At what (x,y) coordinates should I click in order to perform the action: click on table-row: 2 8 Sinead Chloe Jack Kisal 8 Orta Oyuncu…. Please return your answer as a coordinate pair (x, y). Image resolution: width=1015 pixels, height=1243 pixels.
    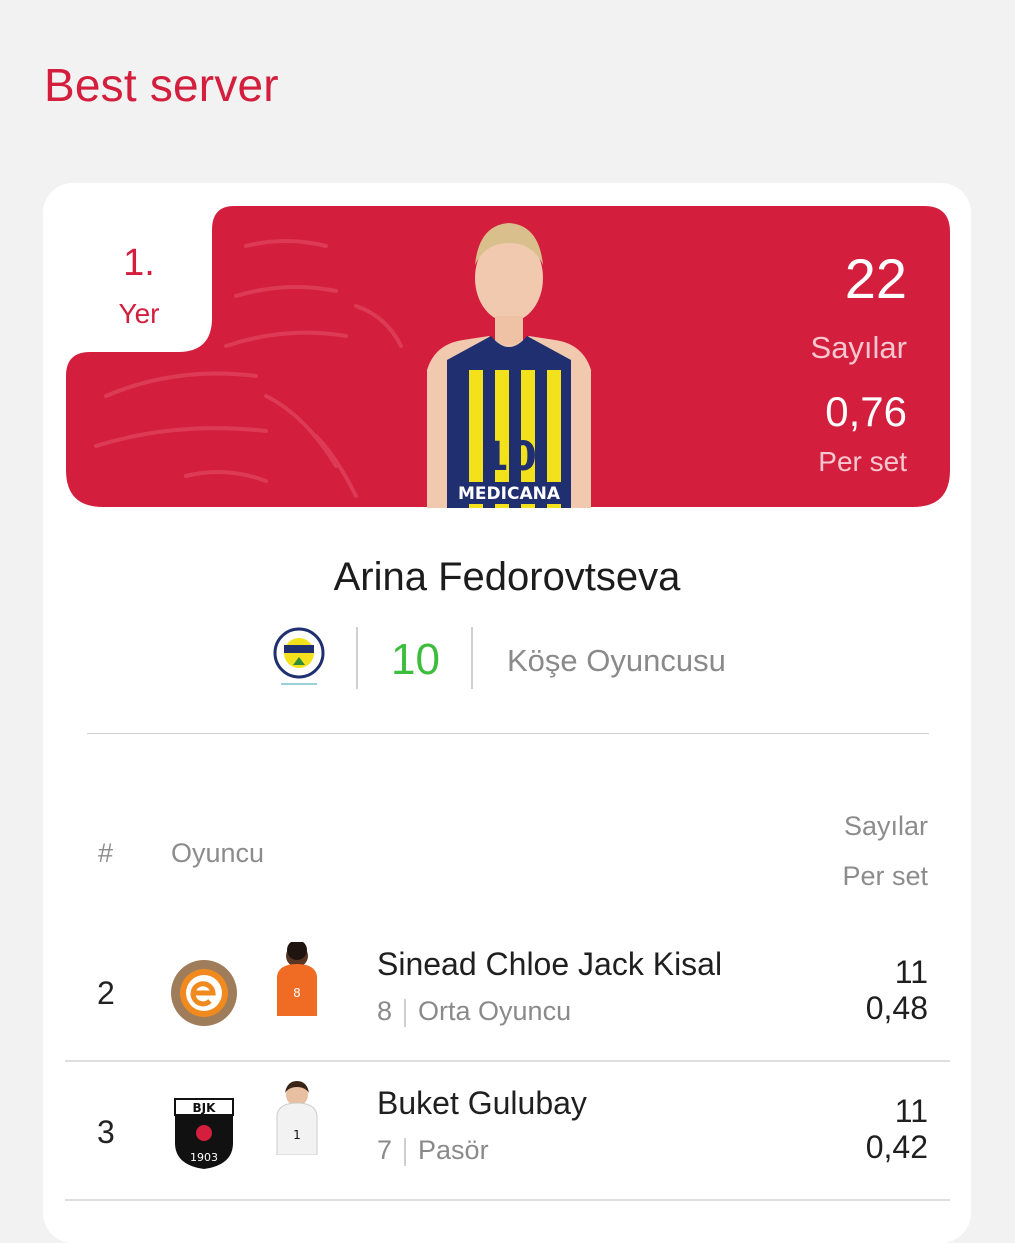
    Looking at the image, I should click on (507, 993).